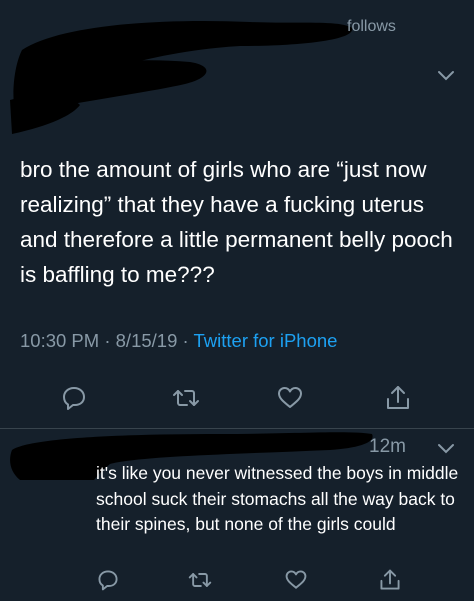 This screenshot has height=601, width=474. I want to click on tweet-date: 8/15/19, so click(146, 340).